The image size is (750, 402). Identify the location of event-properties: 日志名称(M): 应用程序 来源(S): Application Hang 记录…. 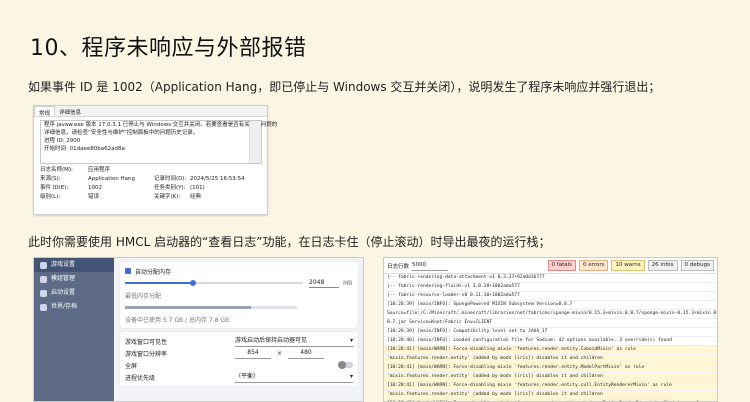
(151, 184).